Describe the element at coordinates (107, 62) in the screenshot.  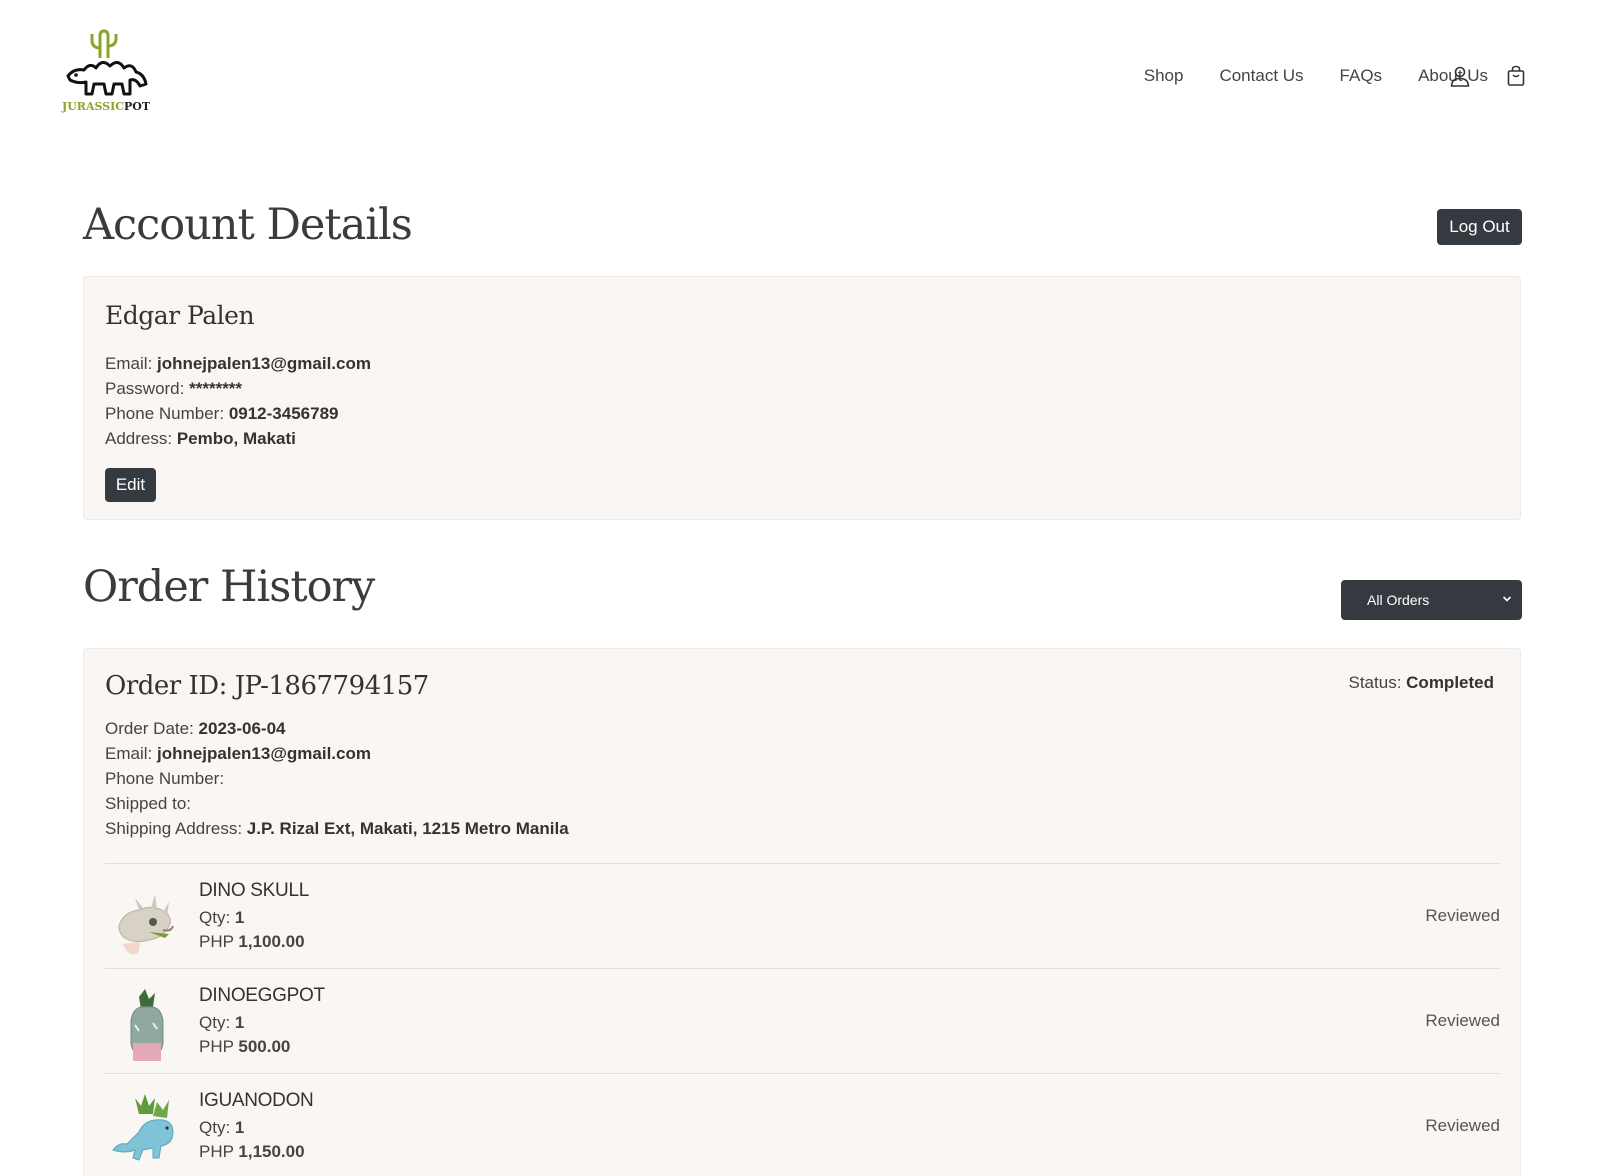
I see `logo-graphic` at that location.